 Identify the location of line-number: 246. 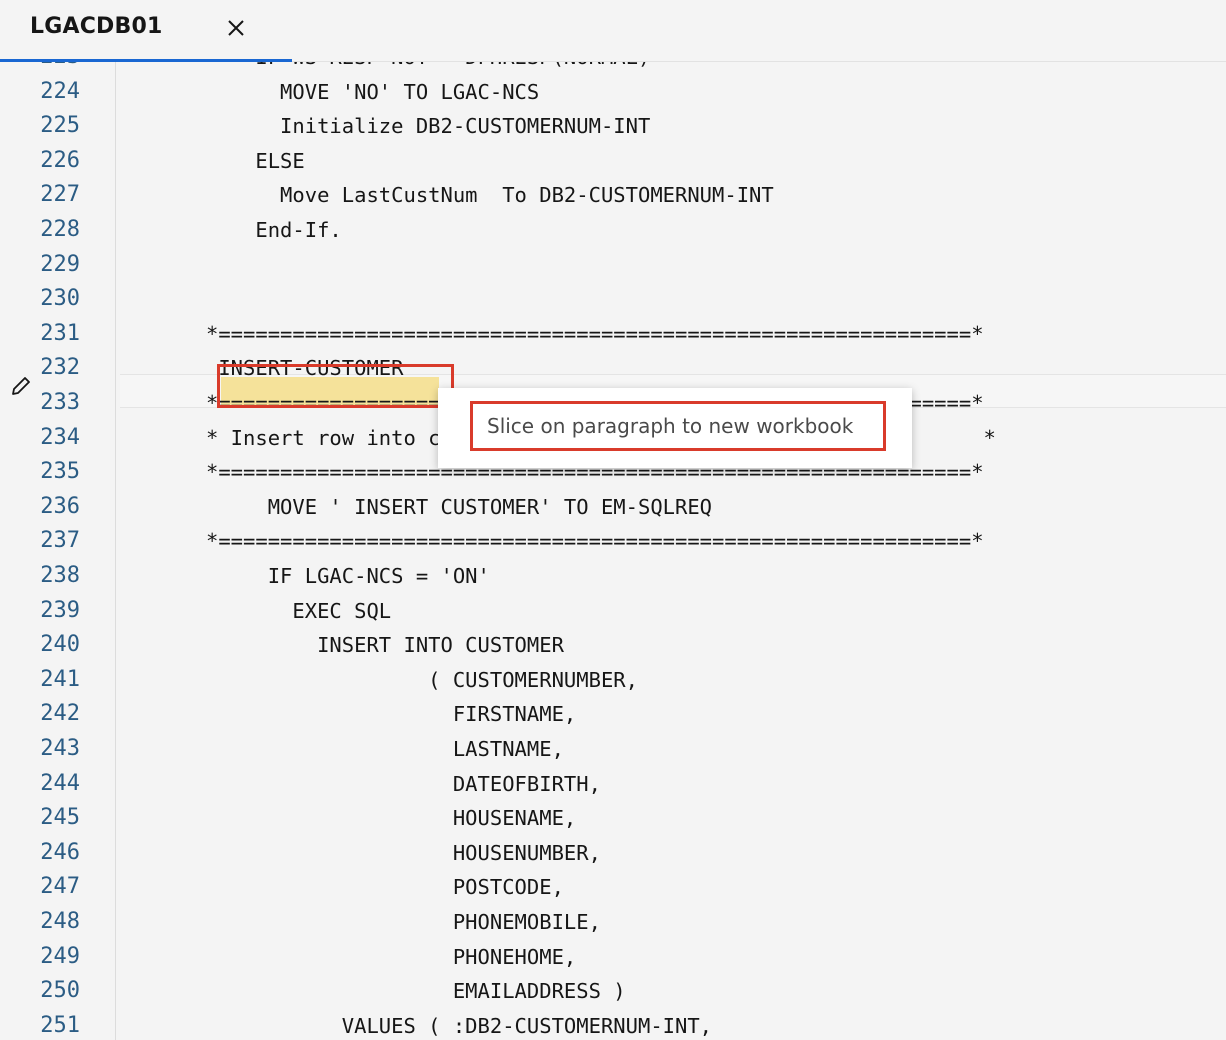
(60, 852).